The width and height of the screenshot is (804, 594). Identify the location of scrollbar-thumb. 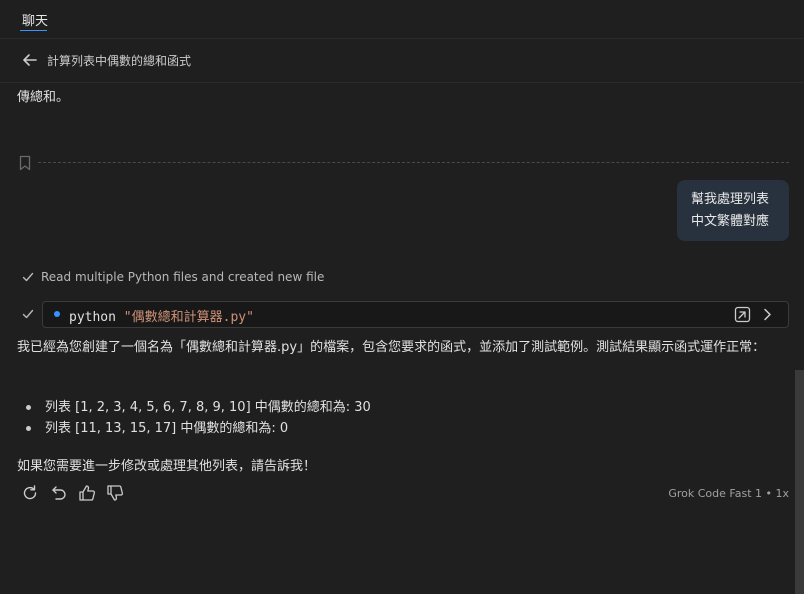
(799, 482).